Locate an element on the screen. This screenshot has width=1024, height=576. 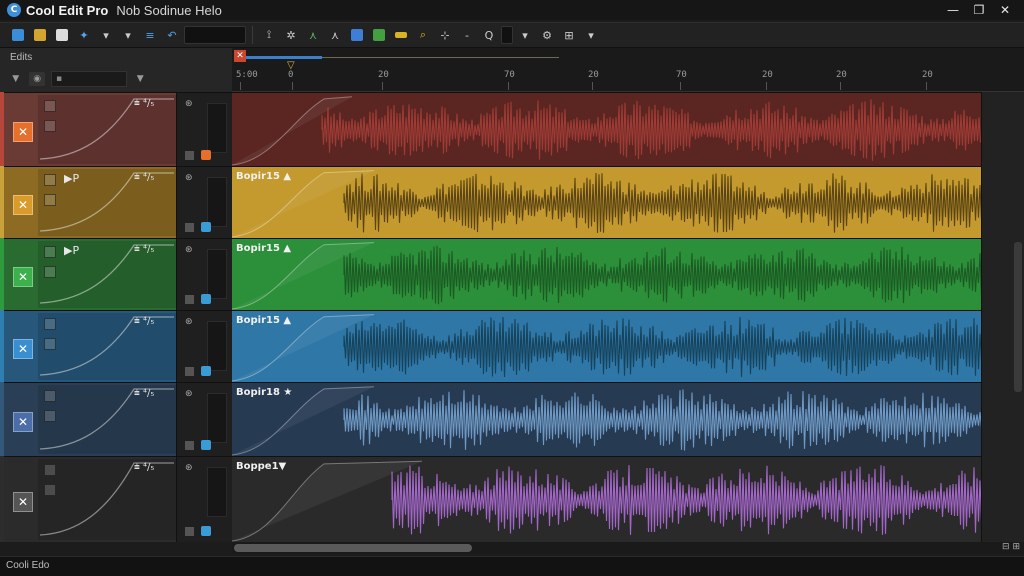
stack-icon: ≡ is located at coordinates (150, 35).